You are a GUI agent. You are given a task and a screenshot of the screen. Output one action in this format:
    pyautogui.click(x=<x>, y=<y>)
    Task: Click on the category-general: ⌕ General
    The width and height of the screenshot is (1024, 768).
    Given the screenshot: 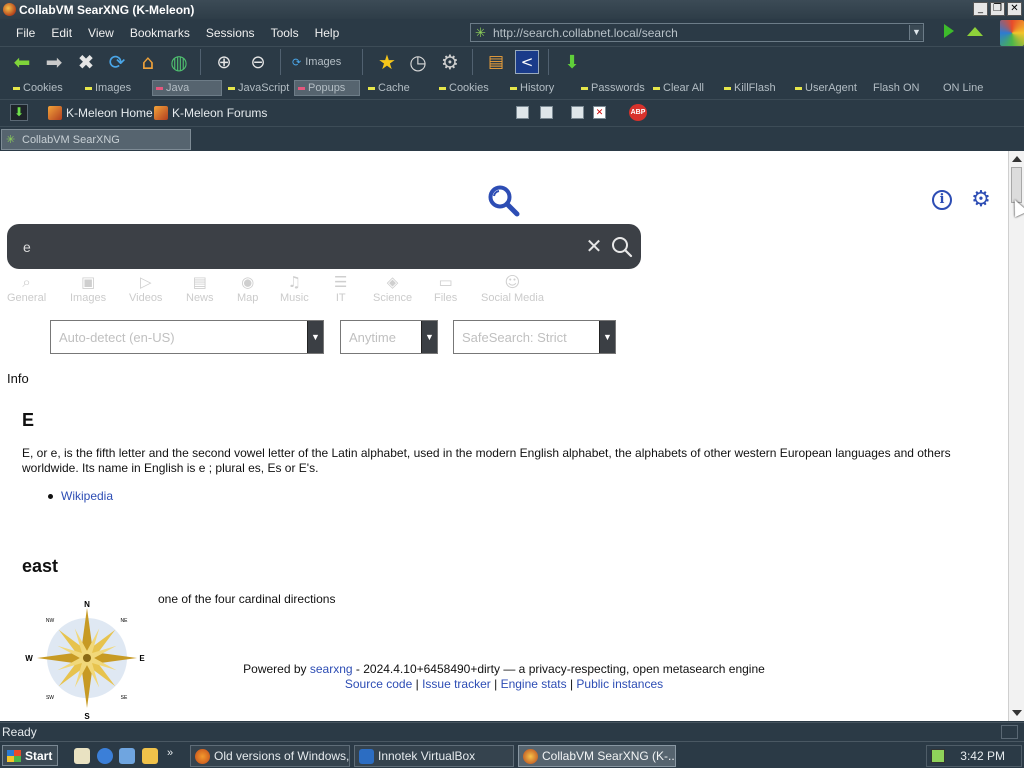 What is the action you would take?
    pyautogui.click(x=26, y=288)
    